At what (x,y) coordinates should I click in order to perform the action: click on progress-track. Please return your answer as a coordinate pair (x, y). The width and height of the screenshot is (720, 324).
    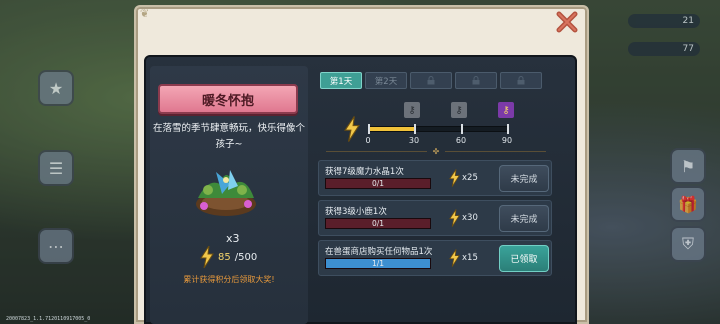
    Looking at the image, I should click on (438, 129).